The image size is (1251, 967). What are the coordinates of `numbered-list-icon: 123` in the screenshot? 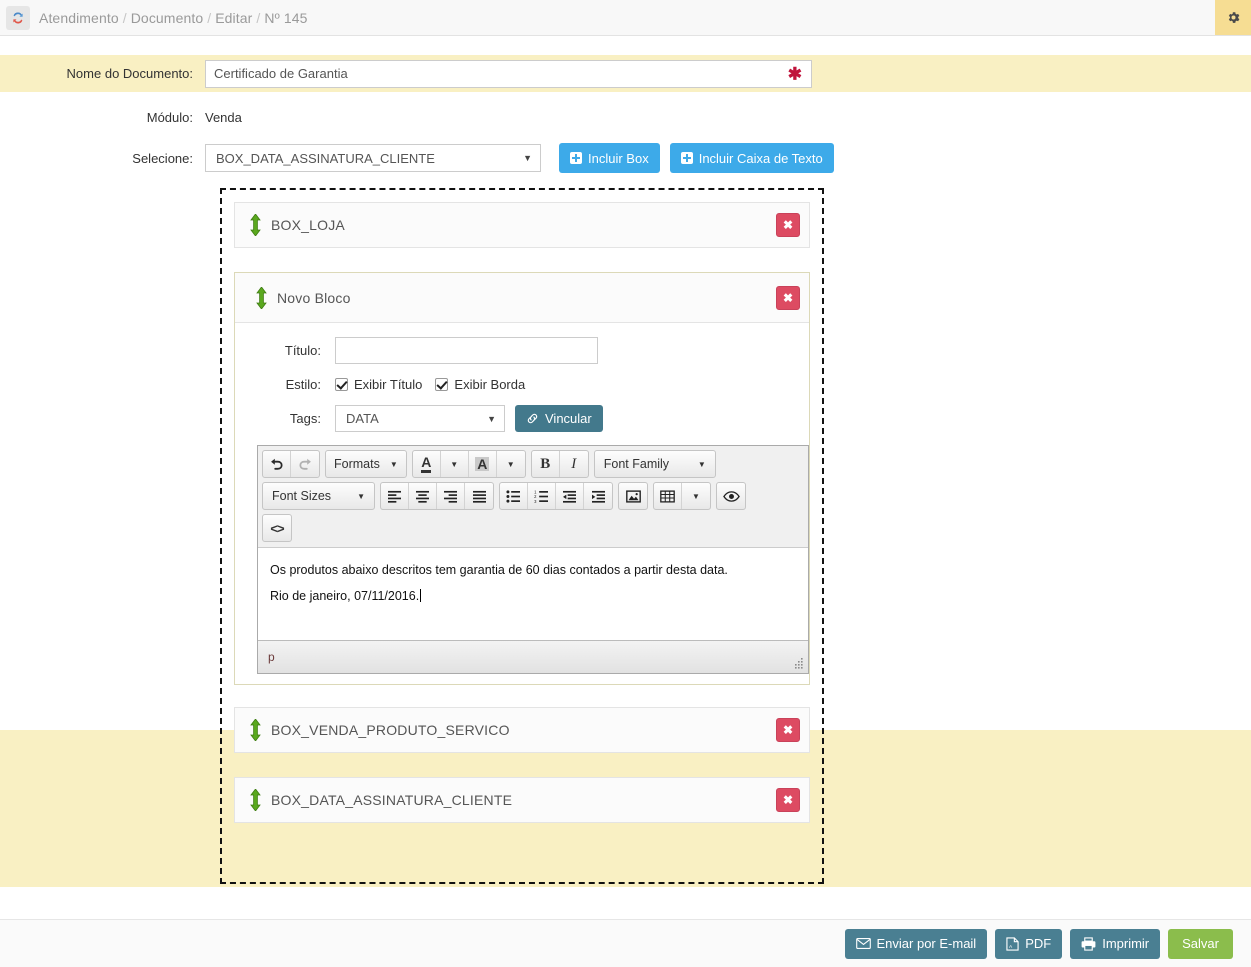 It's located at (542, 496).